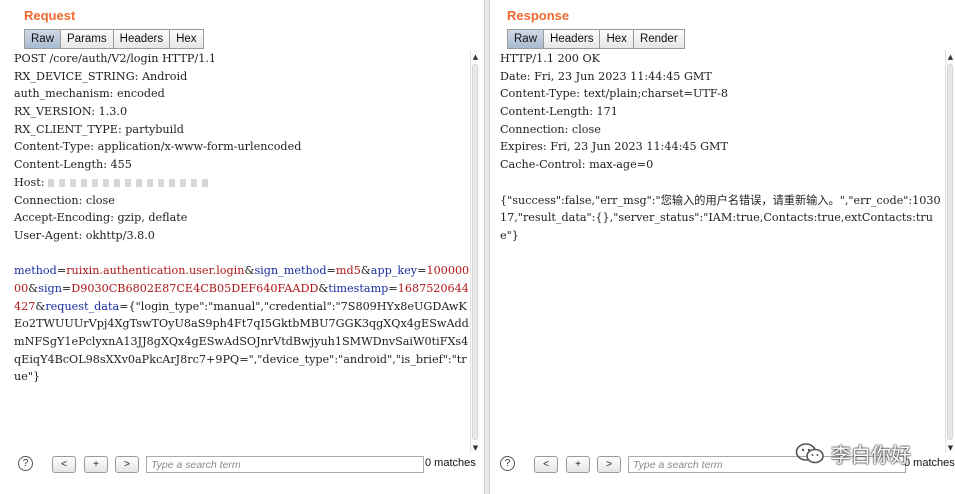 The height and width of the screenshot is (494, 955). I want to click on request-search-input, so click(285, 464).